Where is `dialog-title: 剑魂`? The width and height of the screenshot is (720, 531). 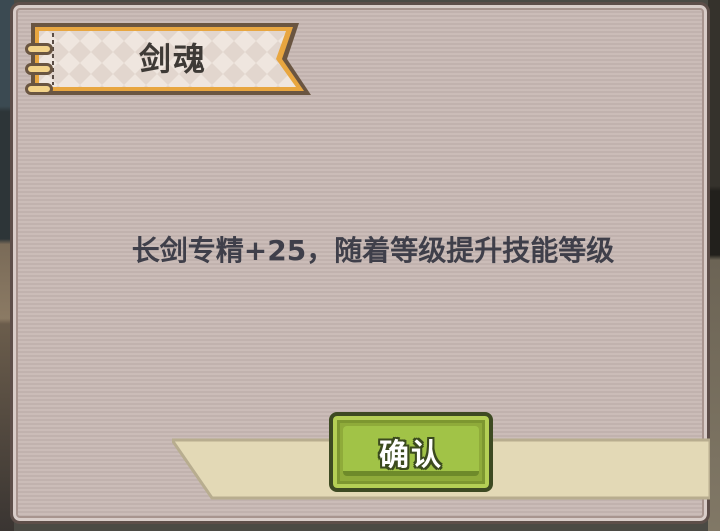 dialog-title: 剑魂 is located at coordinates (172, 59).